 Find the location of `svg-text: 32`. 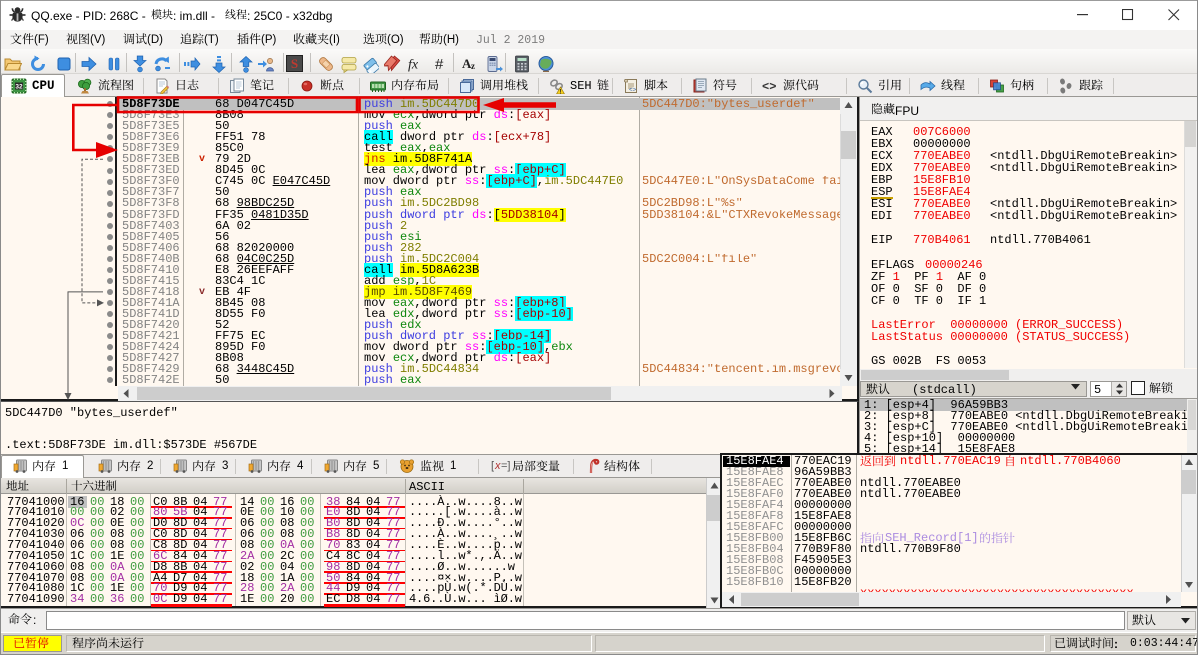

svg-text: 32 is located at coordinates (19, 87).